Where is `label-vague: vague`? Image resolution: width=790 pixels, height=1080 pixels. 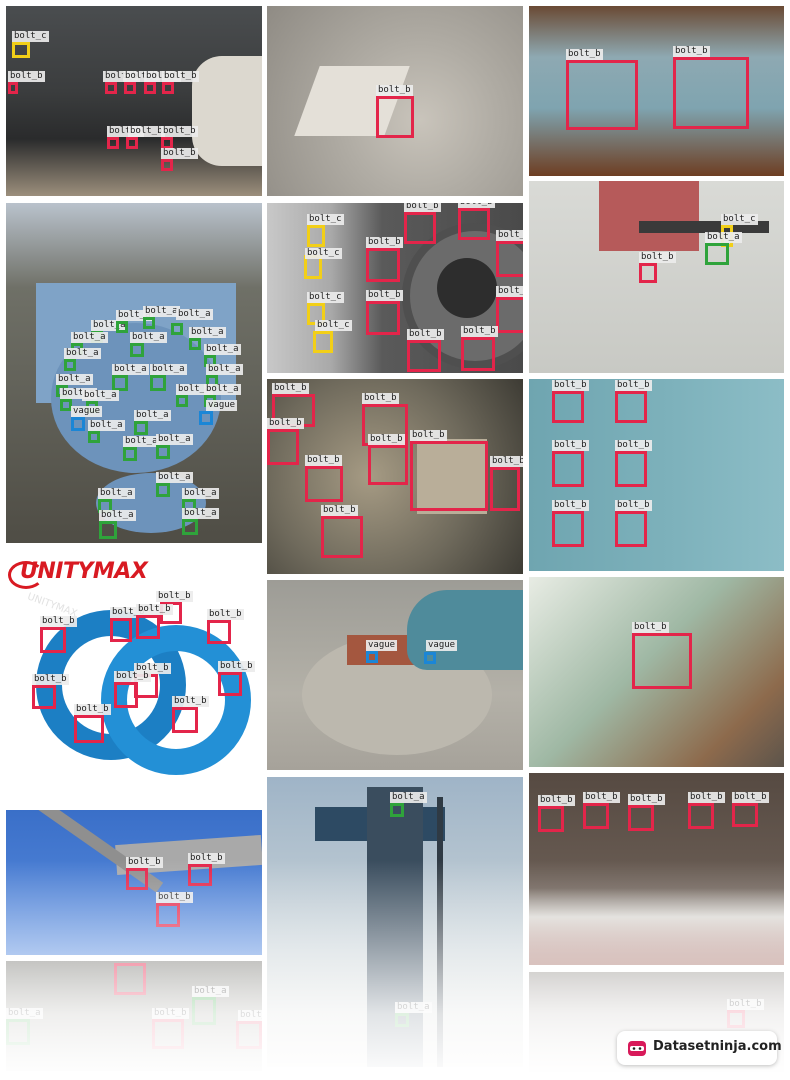 label-vague: vague is located at coordinates (222, 405).